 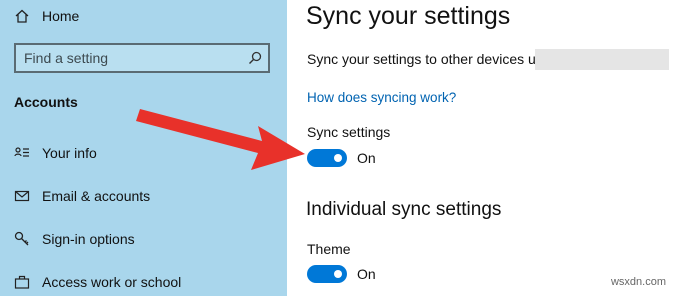 I want to click on redacted-account, so click(x=602, y=59).